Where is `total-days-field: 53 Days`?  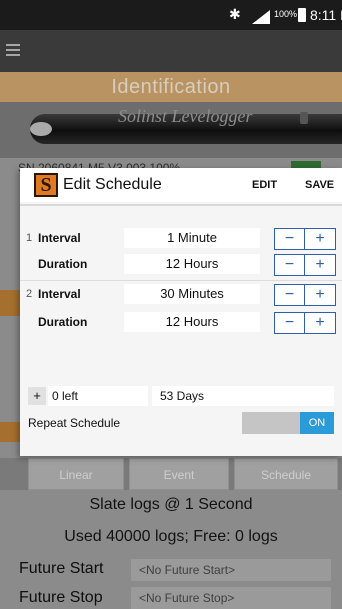 total-days-field: 53 Days is located at coordinates (243, 396).